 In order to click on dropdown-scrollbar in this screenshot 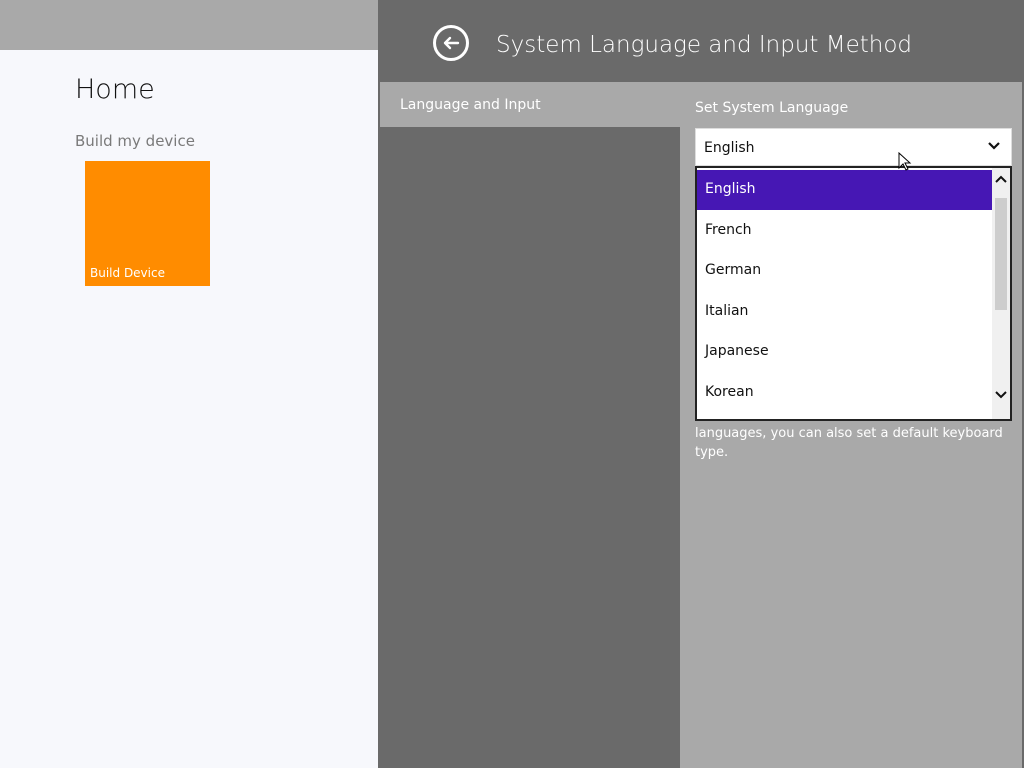, I will do `click(1001, 293)`.